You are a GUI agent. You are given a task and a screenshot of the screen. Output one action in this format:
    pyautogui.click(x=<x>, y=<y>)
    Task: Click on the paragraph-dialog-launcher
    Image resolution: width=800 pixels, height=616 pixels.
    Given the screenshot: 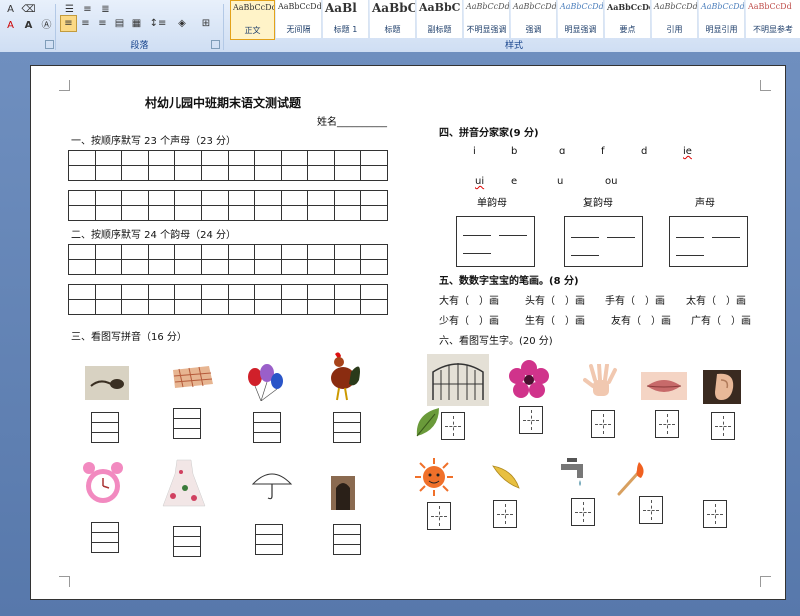 What is the action you would take?
    pyautogui.click(x=215, y=44)
    